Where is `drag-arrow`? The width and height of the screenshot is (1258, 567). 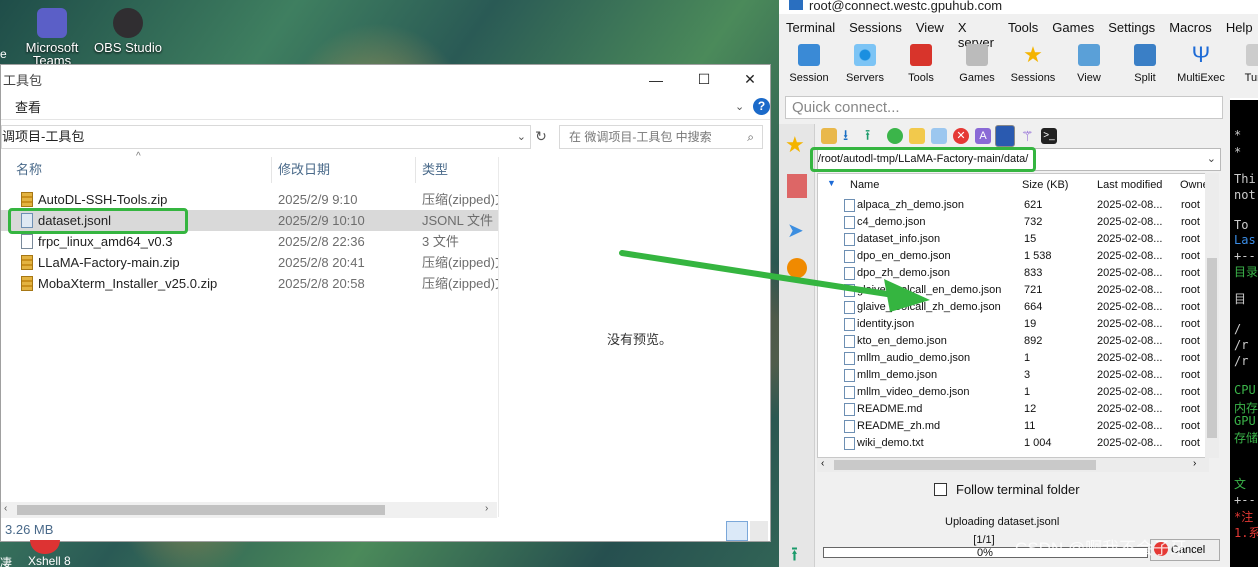
drag-arrow is located at coordinates (774, 281).